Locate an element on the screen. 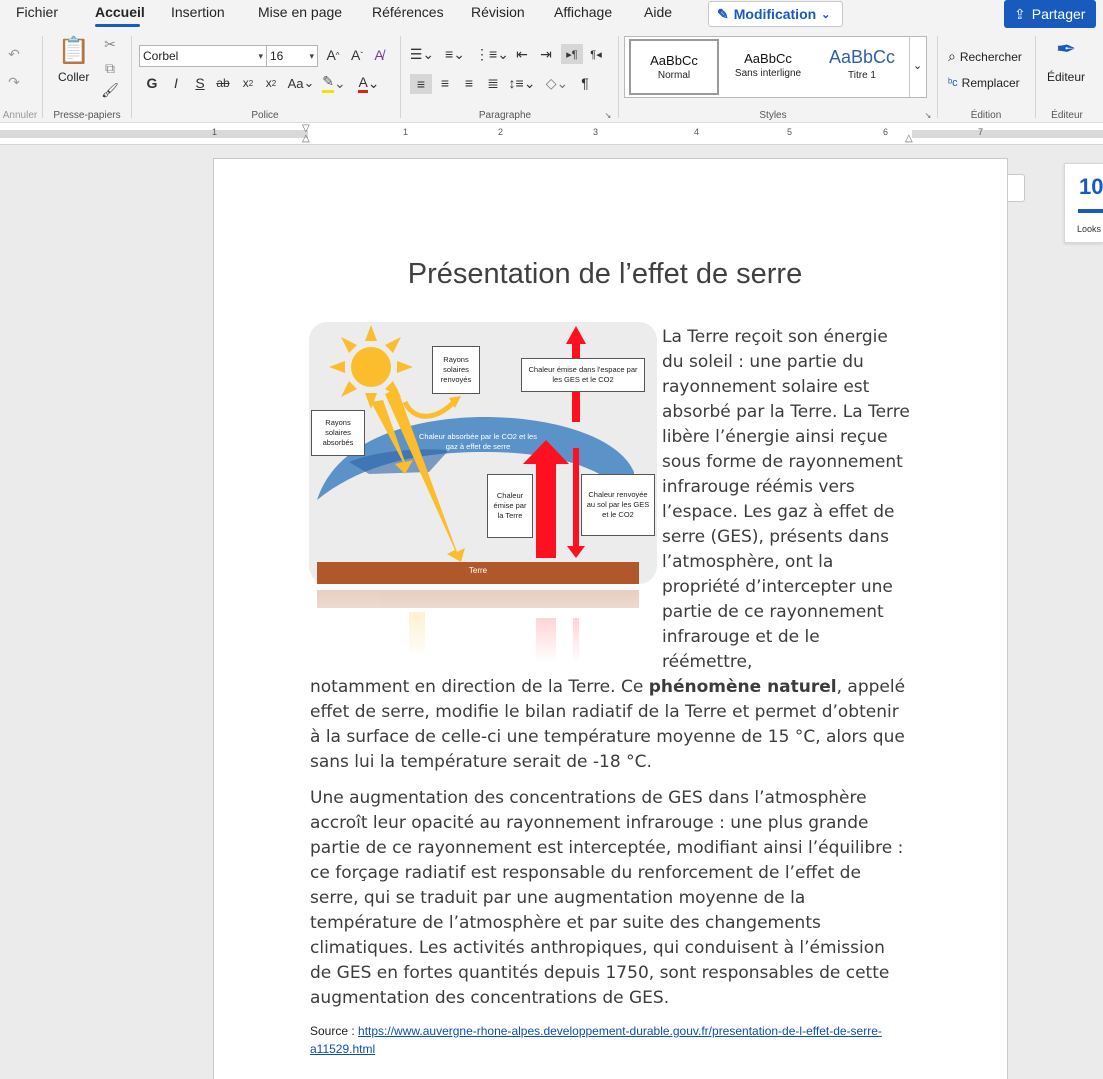 The height and width of the screenshot is (1079, 1103). style-normal: AaBbCc Normal is located at coordinates (674, 67).